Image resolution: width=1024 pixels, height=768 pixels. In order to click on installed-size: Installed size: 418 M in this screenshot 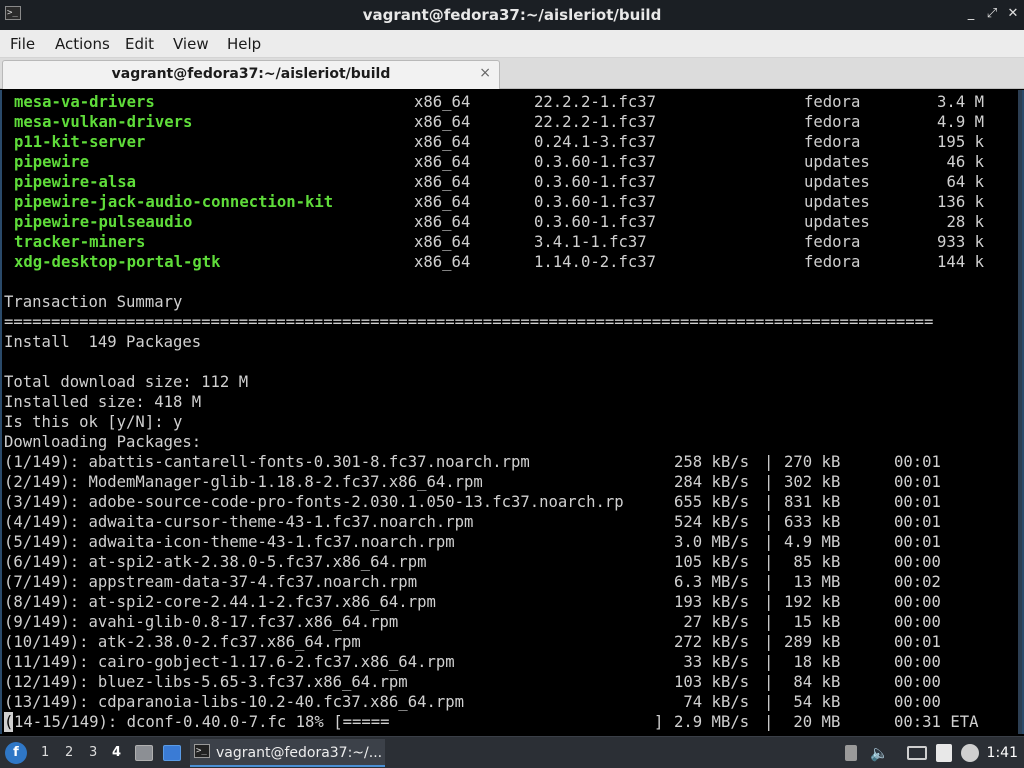, I will do `click(103, 402)`.